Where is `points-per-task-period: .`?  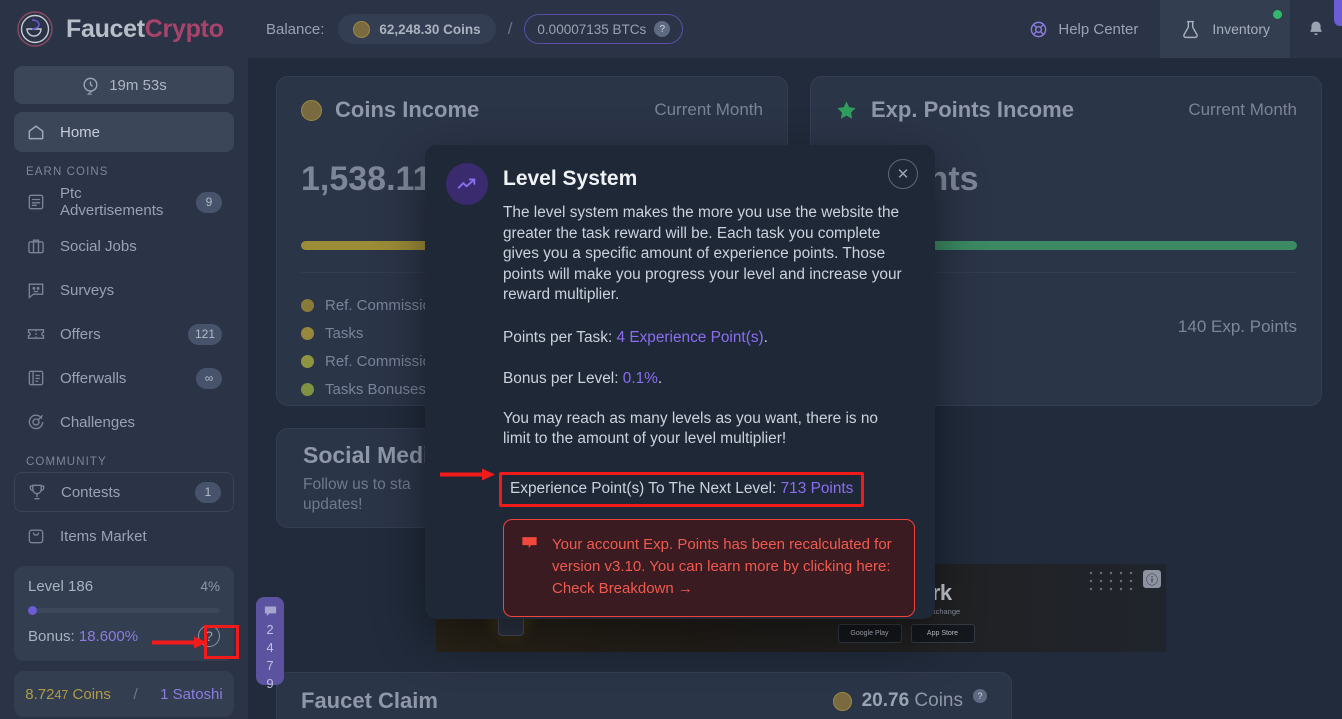 points-per-task-period: . is located at coordinates (765, 337).